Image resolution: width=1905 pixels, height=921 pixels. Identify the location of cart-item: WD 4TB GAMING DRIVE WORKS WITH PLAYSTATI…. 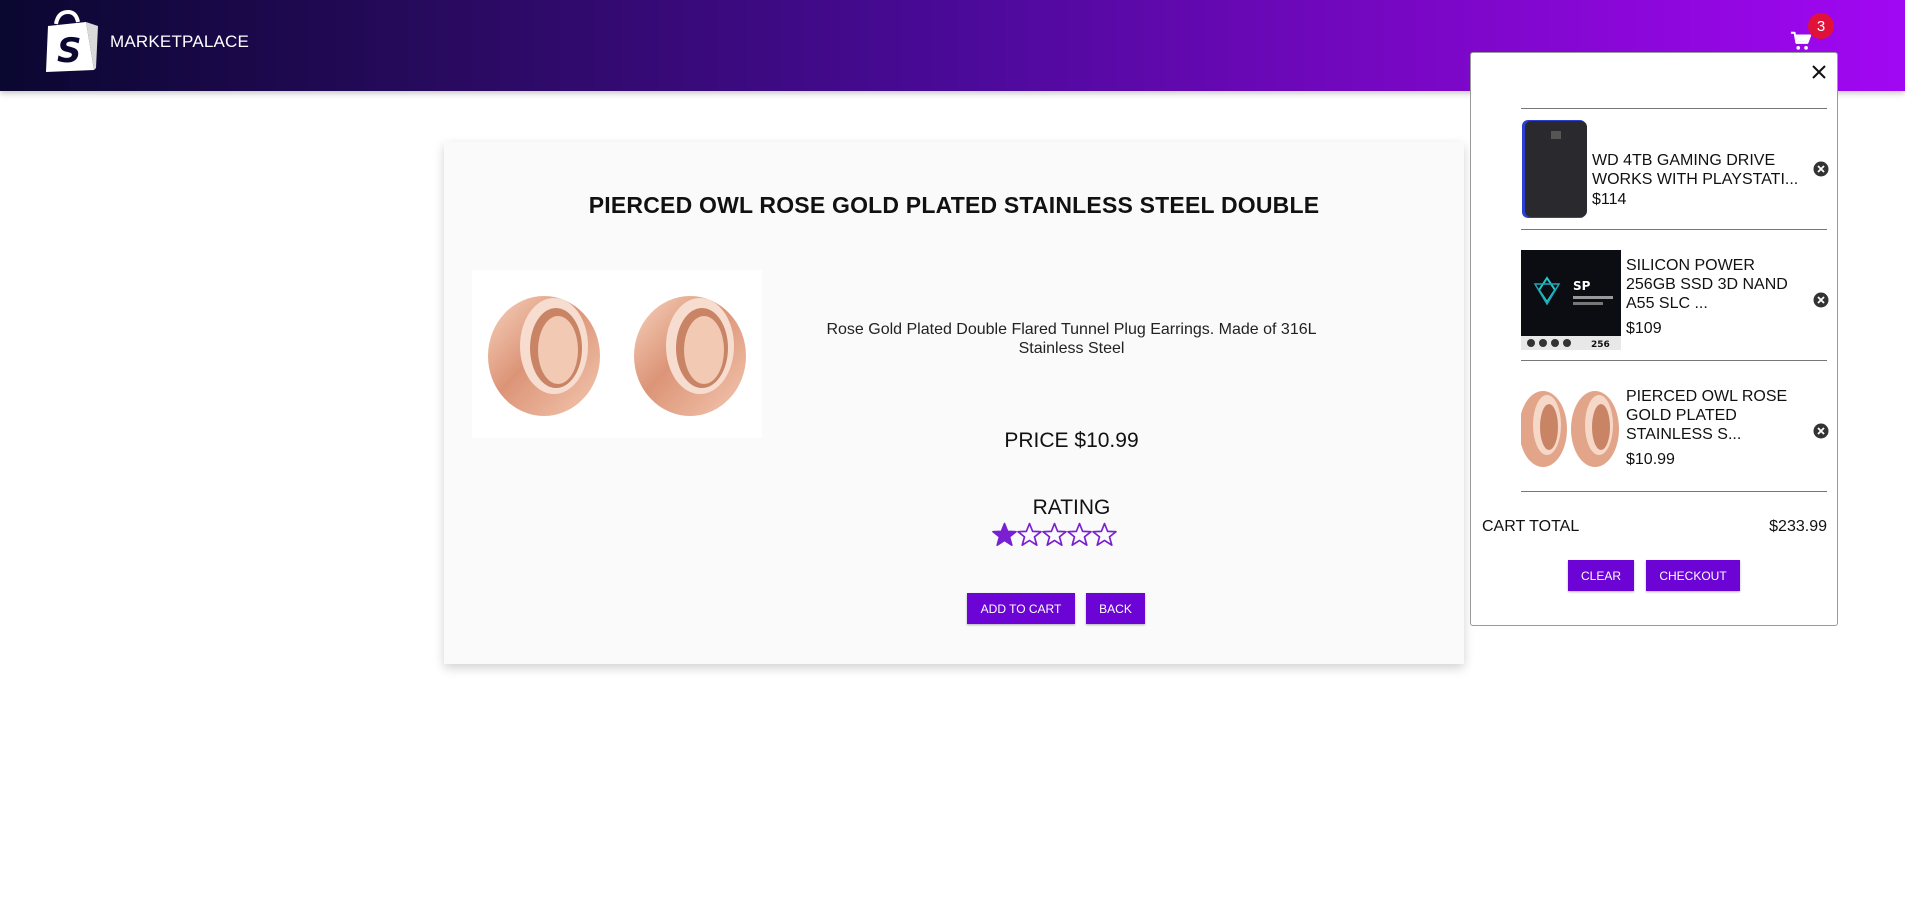
(1675, 169).